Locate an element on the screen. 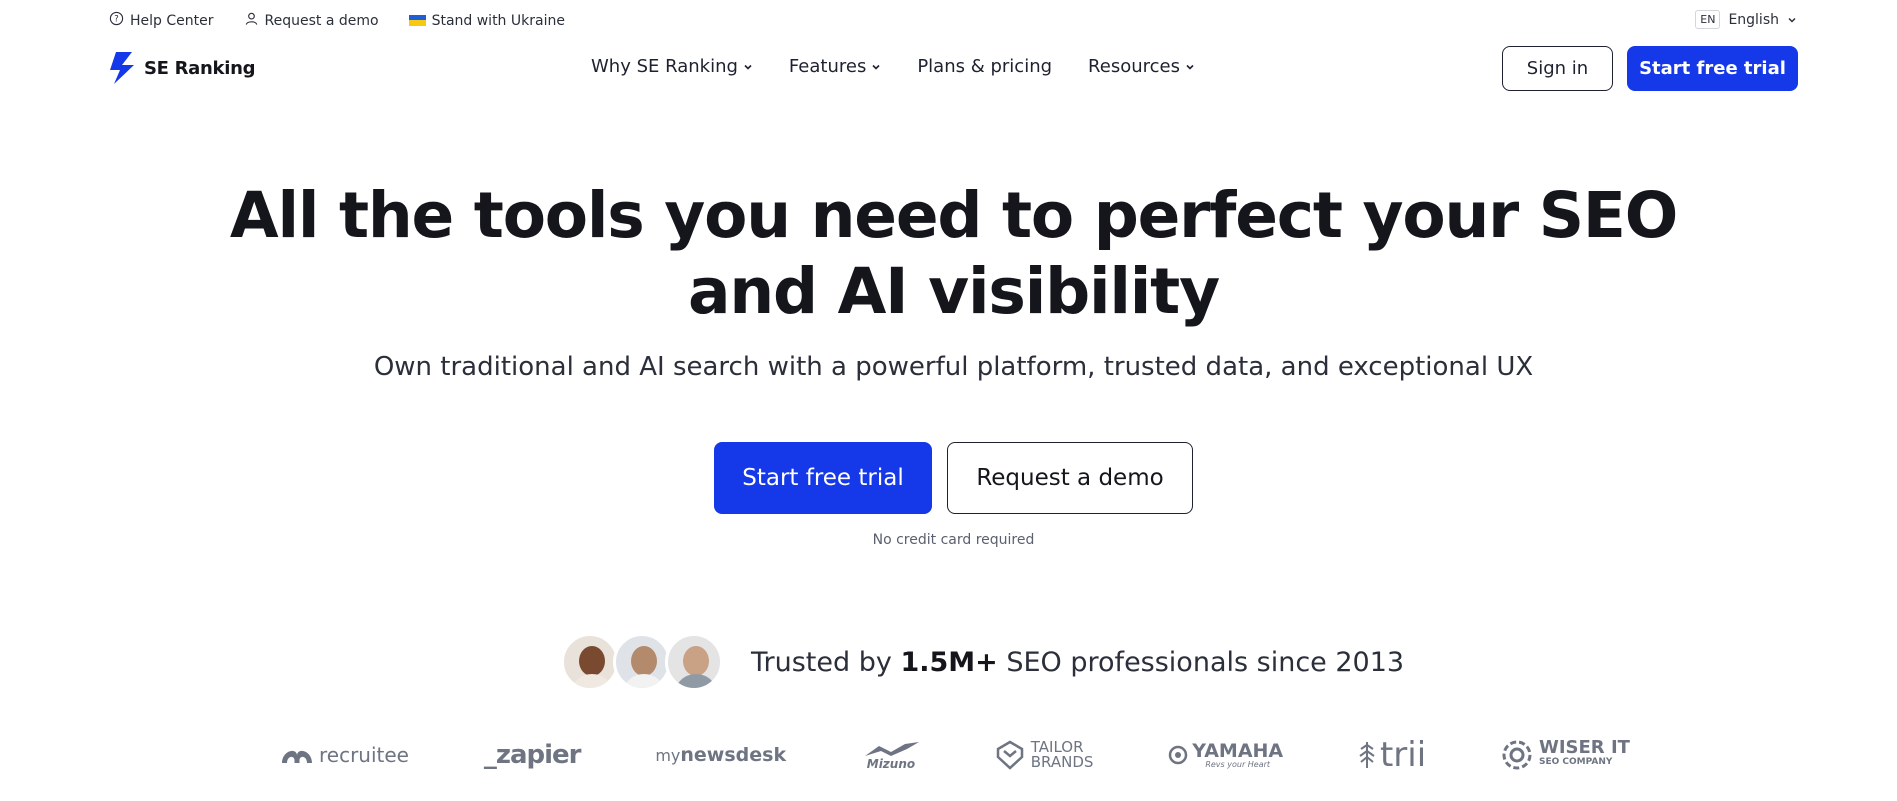  nav-features-label: Features is located at coordinates (827, 66).